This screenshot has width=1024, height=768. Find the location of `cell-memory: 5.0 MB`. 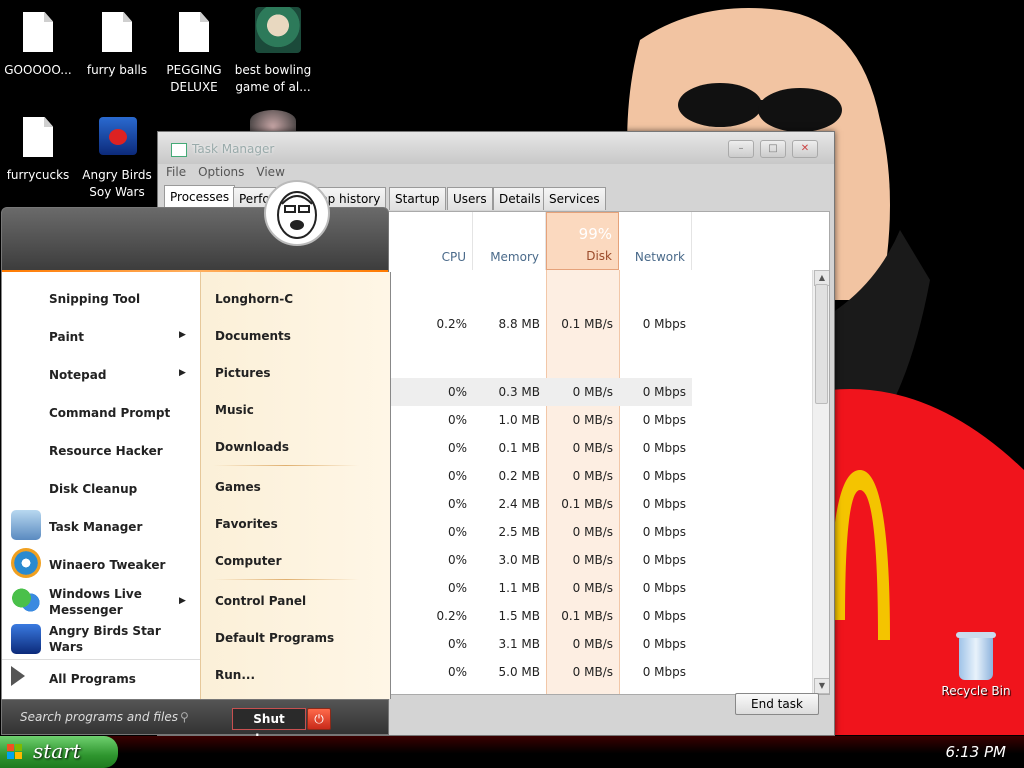

cell-memory: 5.0 MB is located at coordinates (519, 672).